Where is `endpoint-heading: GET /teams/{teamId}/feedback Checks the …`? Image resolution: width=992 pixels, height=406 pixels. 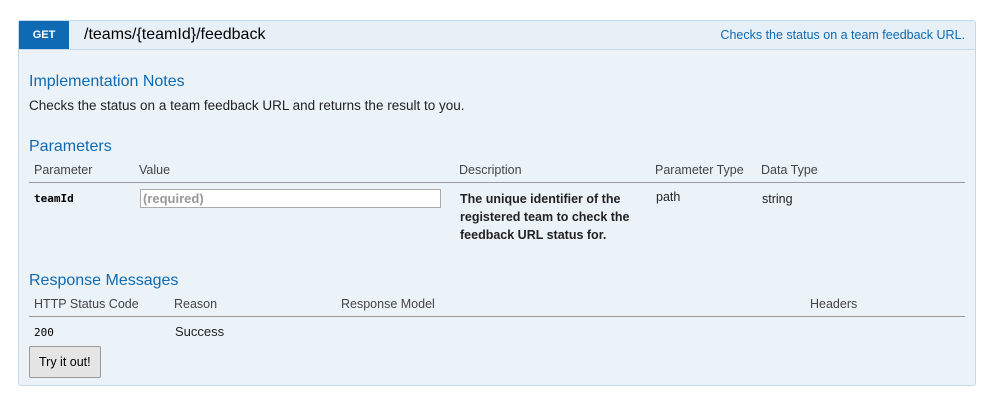 endpoint-heading: GET /teams/{teamId}/feedback Checks the … is located at coordinates (497, 35).